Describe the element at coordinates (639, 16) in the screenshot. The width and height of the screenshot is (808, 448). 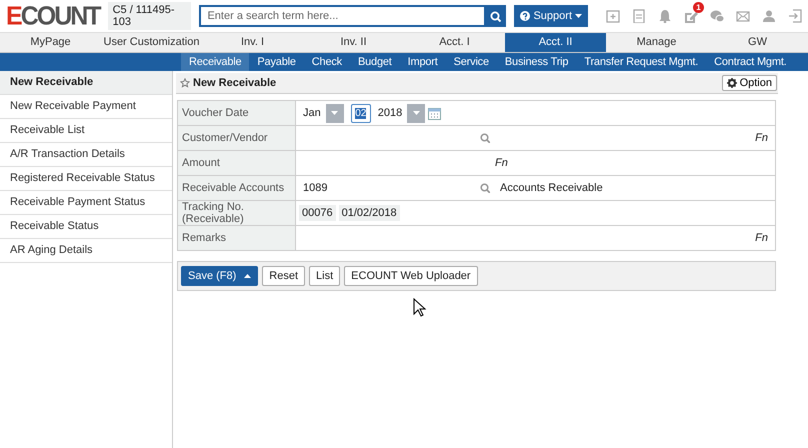
I see `document-icon` at that location.